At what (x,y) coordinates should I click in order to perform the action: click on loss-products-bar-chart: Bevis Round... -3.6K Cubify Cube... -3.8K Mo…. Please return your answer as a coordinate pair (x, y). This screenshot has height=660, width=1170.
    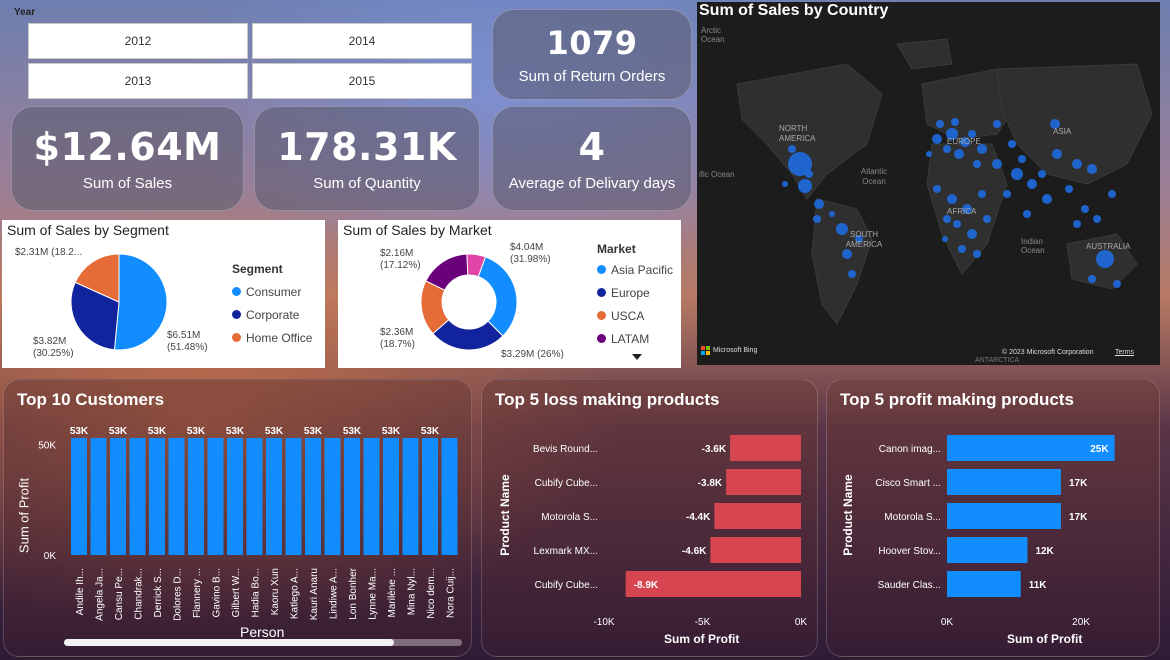
    Looking at the image, I should click on (650, 519).